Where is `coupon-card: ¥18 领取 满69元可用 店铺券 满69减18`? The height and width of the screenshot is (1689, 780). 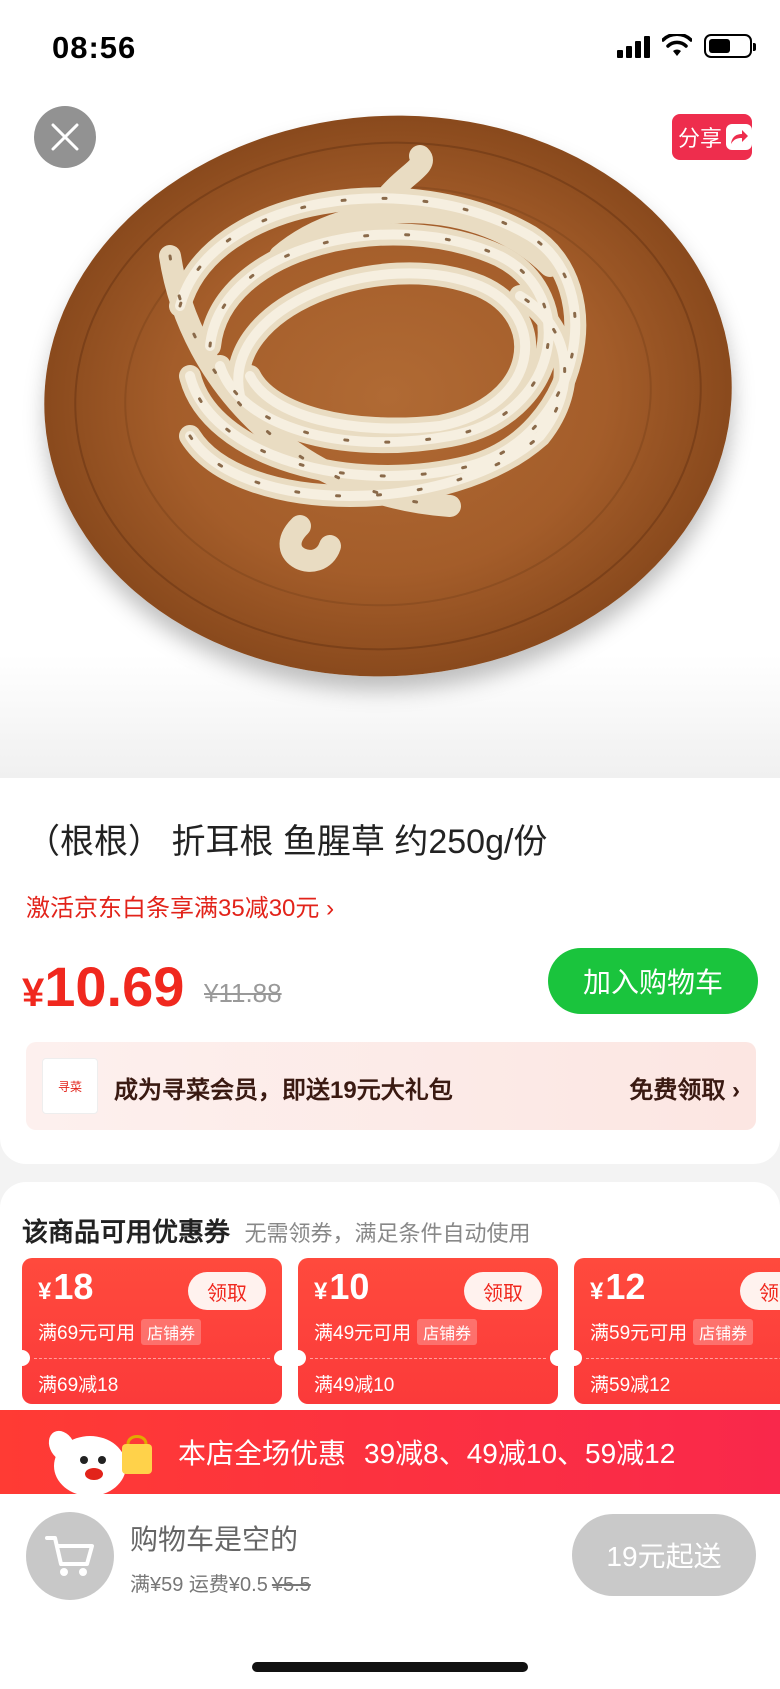
coupon-card: ¥18 领取 满69元可用 店铺券 满69减18 is located at coordinates (152, 1331).